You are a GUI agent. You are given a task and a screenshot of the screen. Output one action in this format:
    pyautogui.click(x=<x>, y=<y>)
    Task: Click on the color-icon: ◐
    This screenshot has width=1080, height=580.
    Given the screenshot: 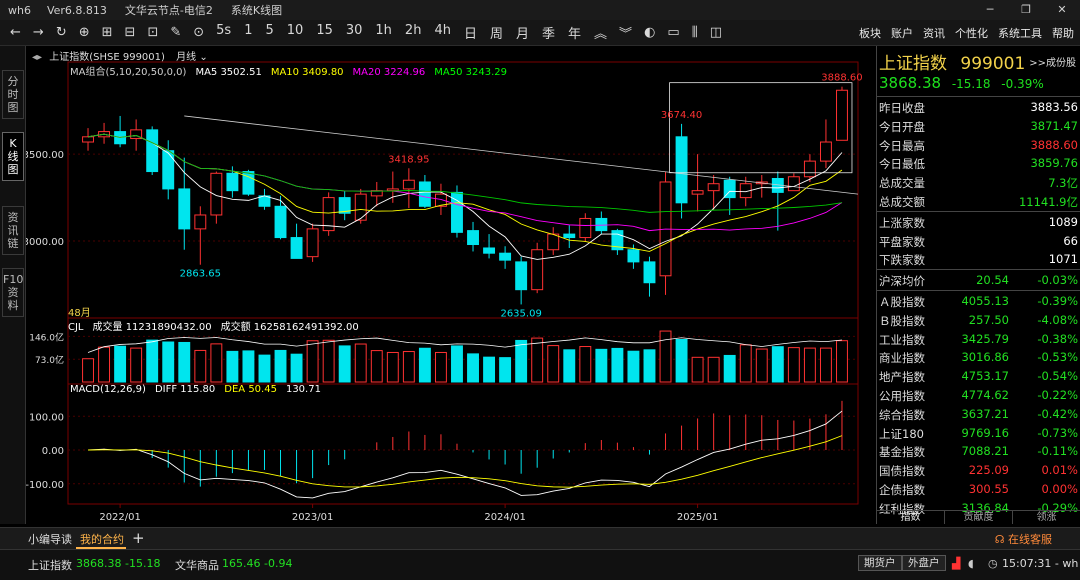 What is the action you would take?
    pyautogui.click(x=649, y=32)
    